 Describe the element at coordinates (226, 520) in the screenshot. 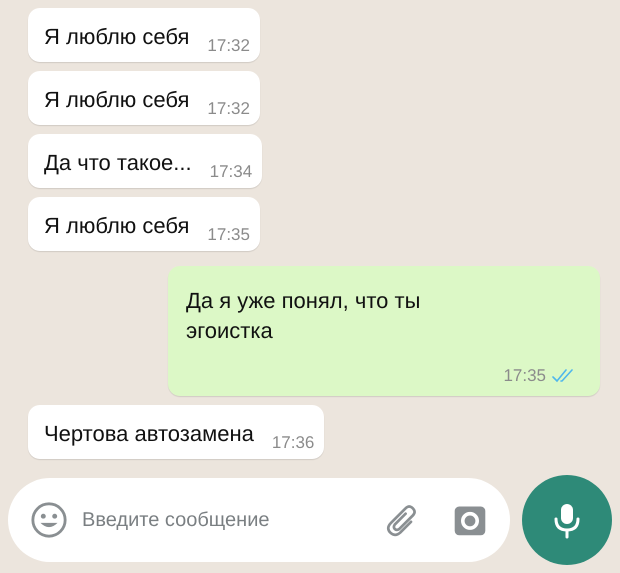

I see `message-input-field: Введите сообщение` at that location.